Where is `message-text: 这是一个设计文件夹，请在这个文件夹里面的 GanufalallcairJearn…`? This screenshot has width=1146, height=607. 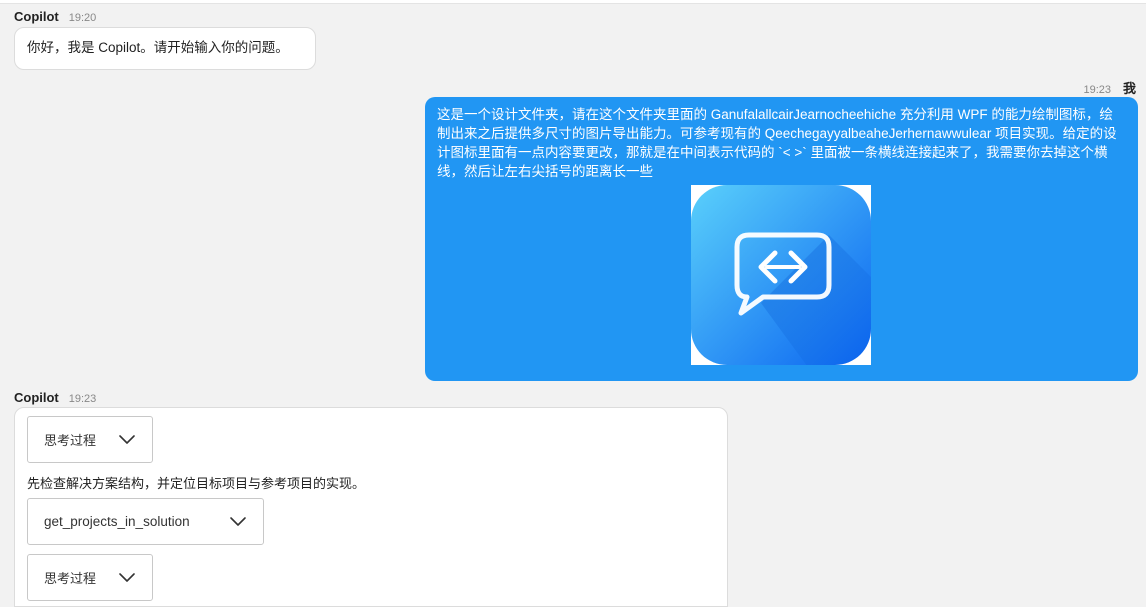
message-text: 这是一个设计文件夹，请在这个文件夹里面的 GanufalallcairJearn… is located at coordinates (777, 143).